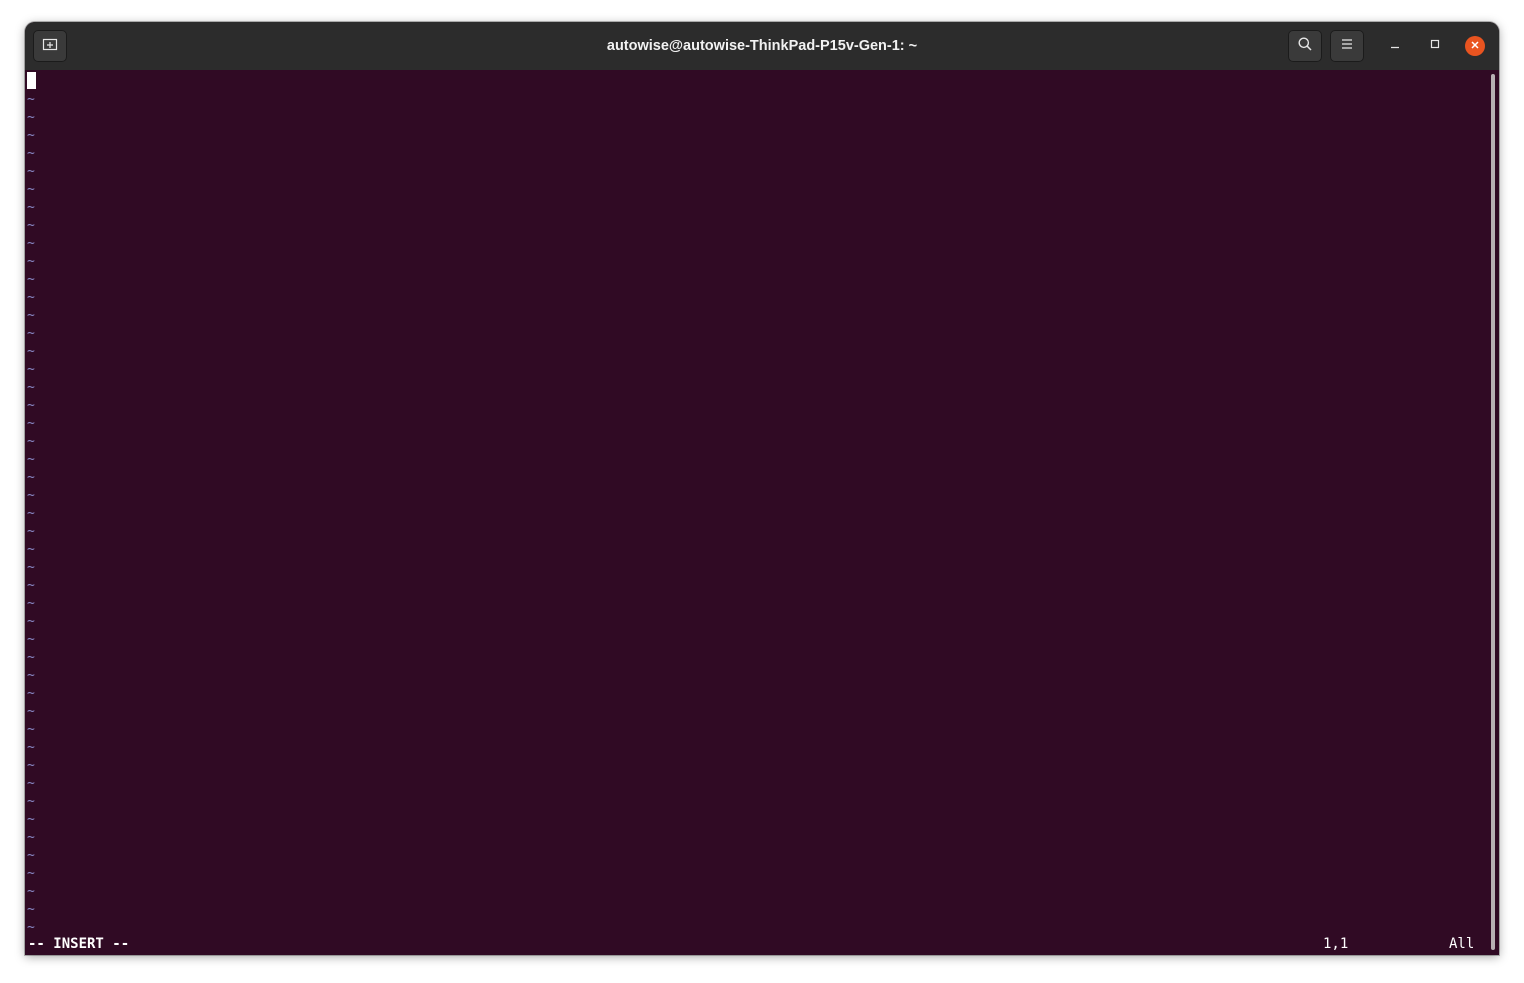 The height and width of the screenshot is (983, 1524). What do you see at coordinates (1493, 512) in the screenshot?
I see `scrollbar` at bounding box center [1493, 512].